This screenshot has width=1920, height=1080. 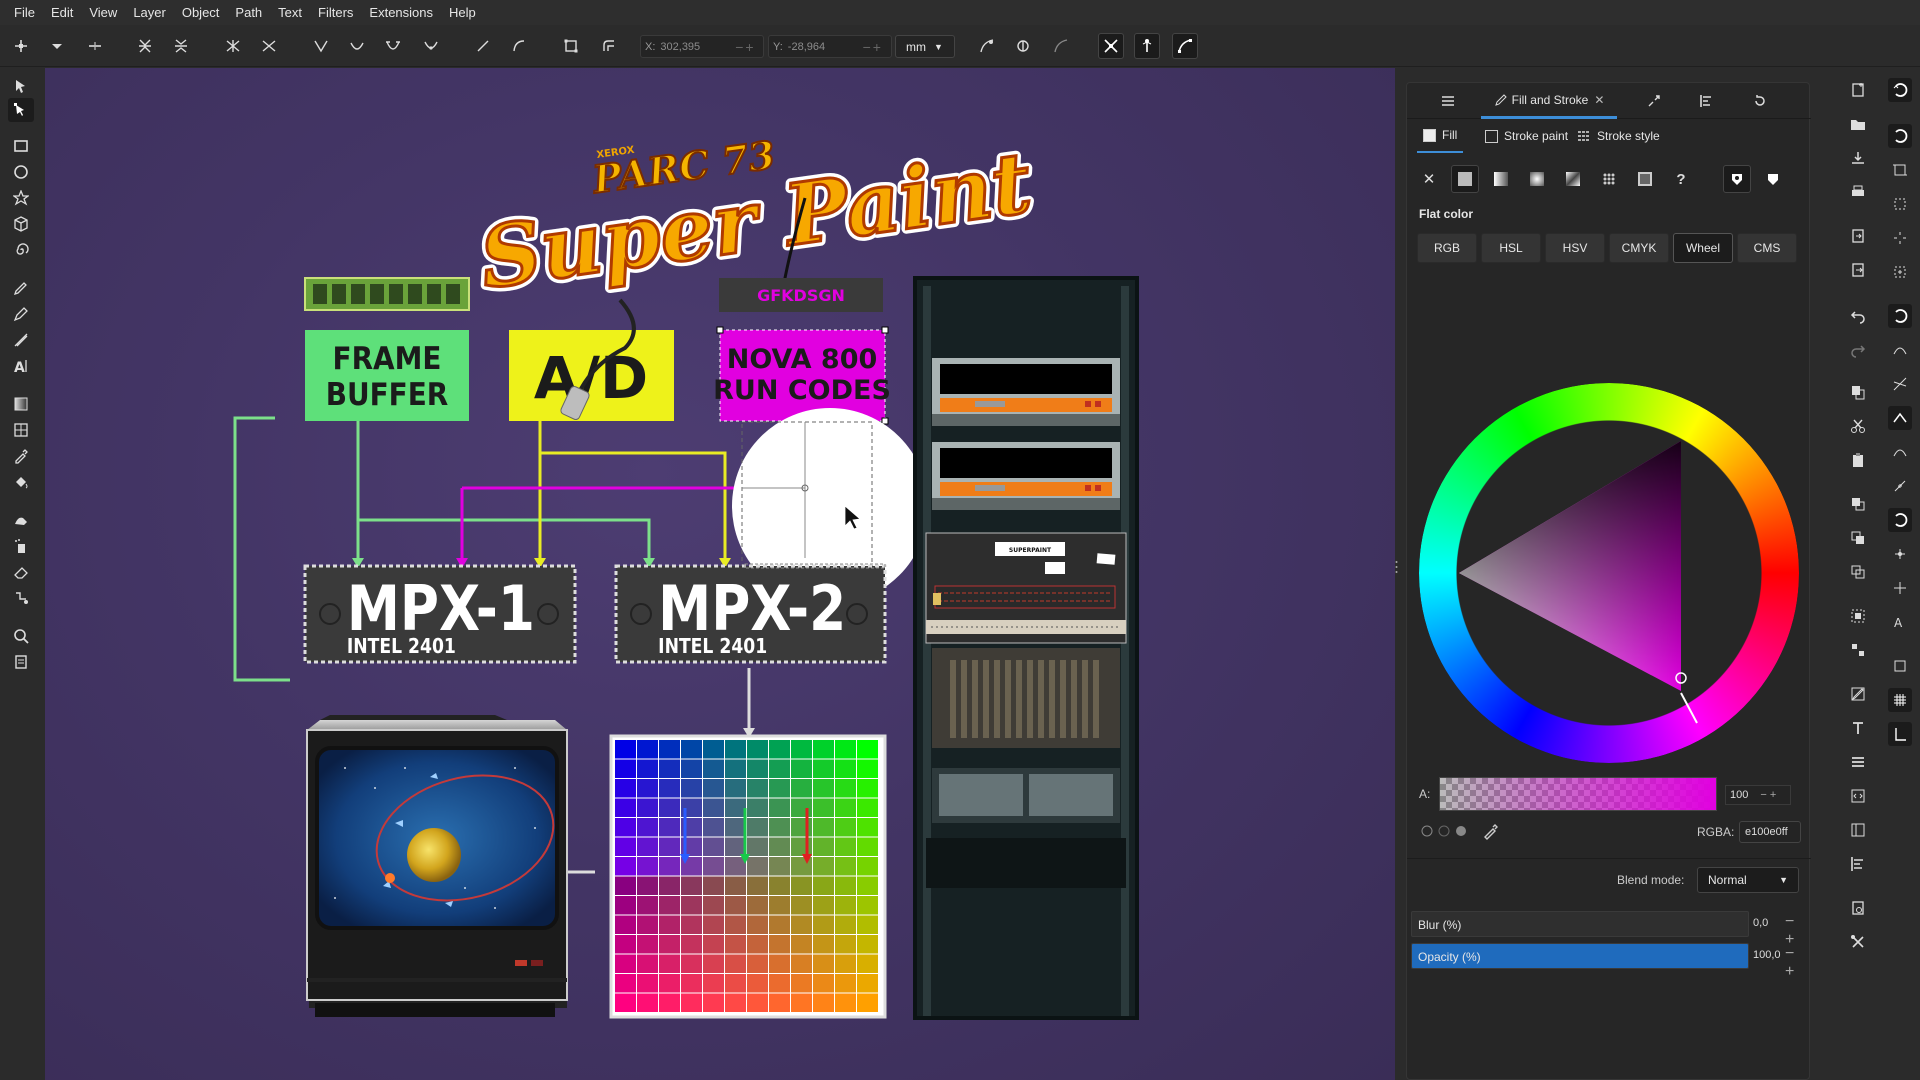 What do you see at coordinates (1575, 248) in the screenshot?
I see `mode-hsv: HSV` at bounding box center [1575, 248].